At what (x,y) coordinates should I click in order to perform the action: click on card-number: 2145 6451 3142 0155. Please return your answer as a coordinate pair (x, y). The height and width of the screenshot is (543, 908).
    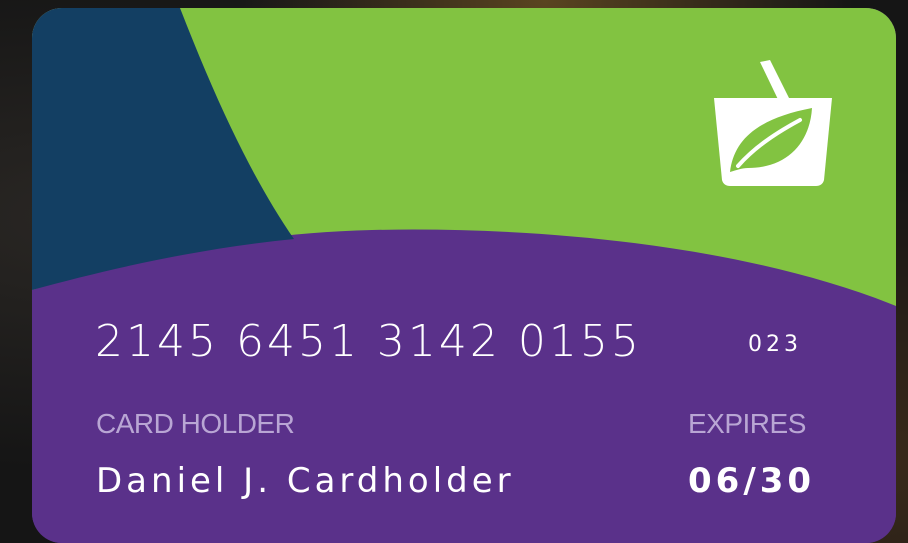
    Looking at the image, I should click on (368, 341).